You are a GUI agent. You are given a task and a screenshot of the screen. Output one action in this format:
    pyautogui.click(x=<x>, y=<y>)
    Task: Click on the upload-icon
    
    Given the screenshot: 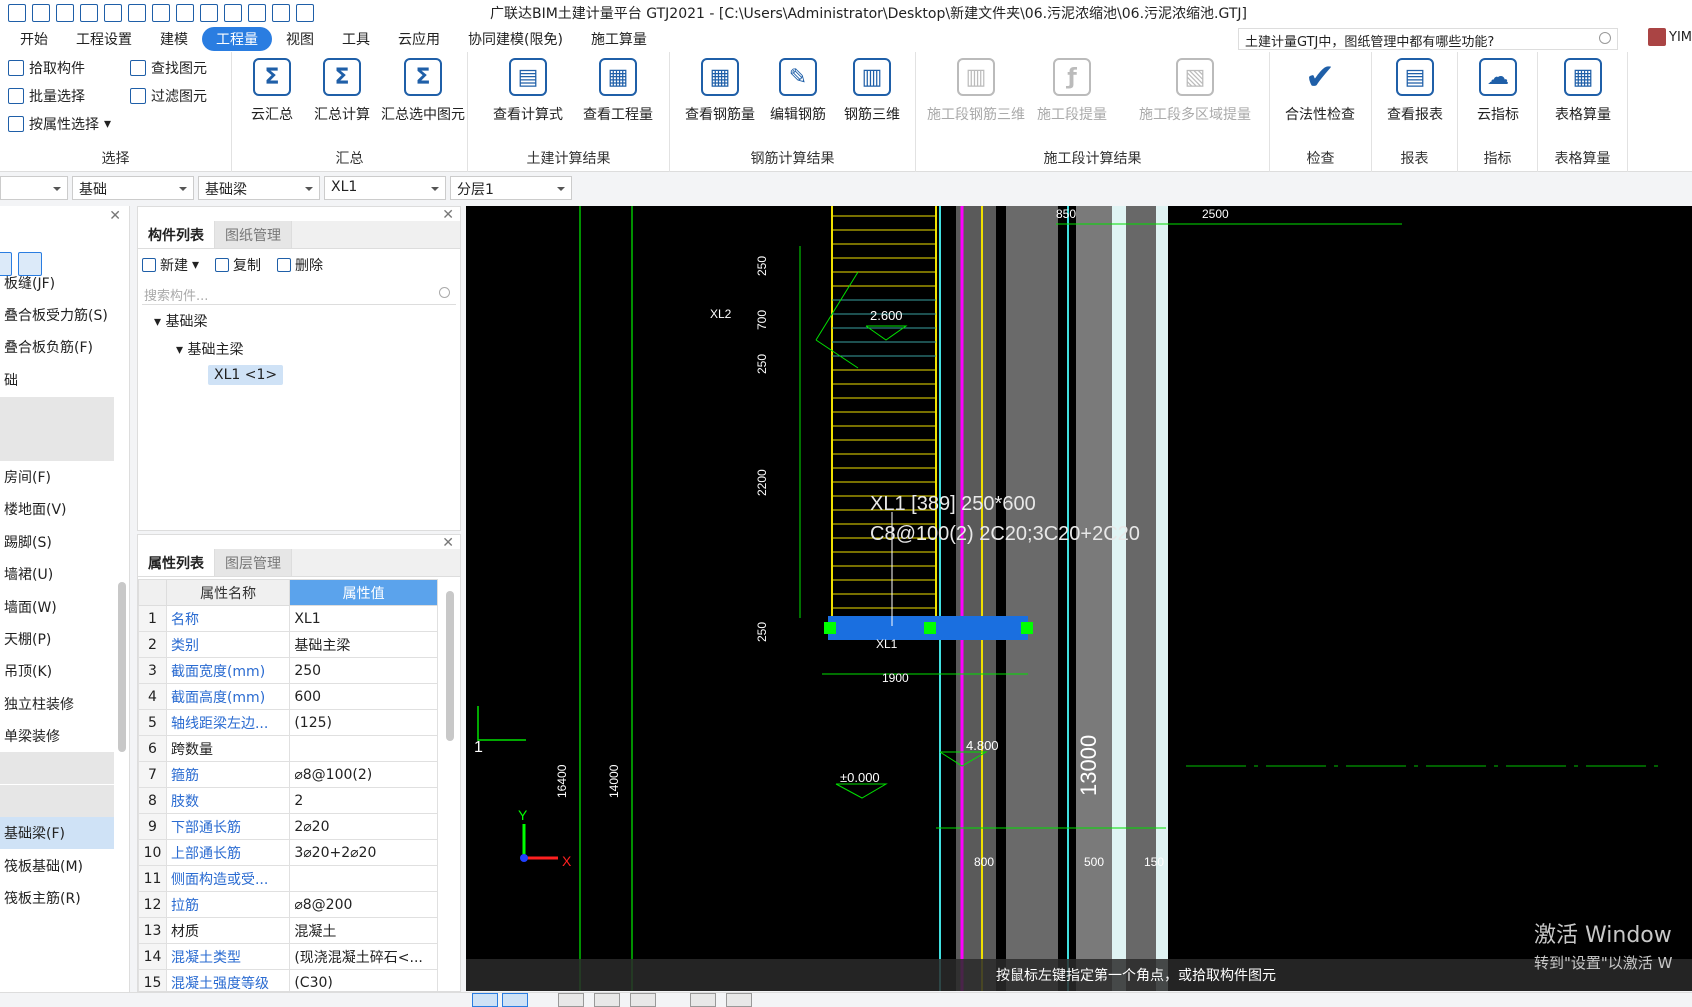 What is the action you would take?
    pyautogui.click(x=17, y=13)
    